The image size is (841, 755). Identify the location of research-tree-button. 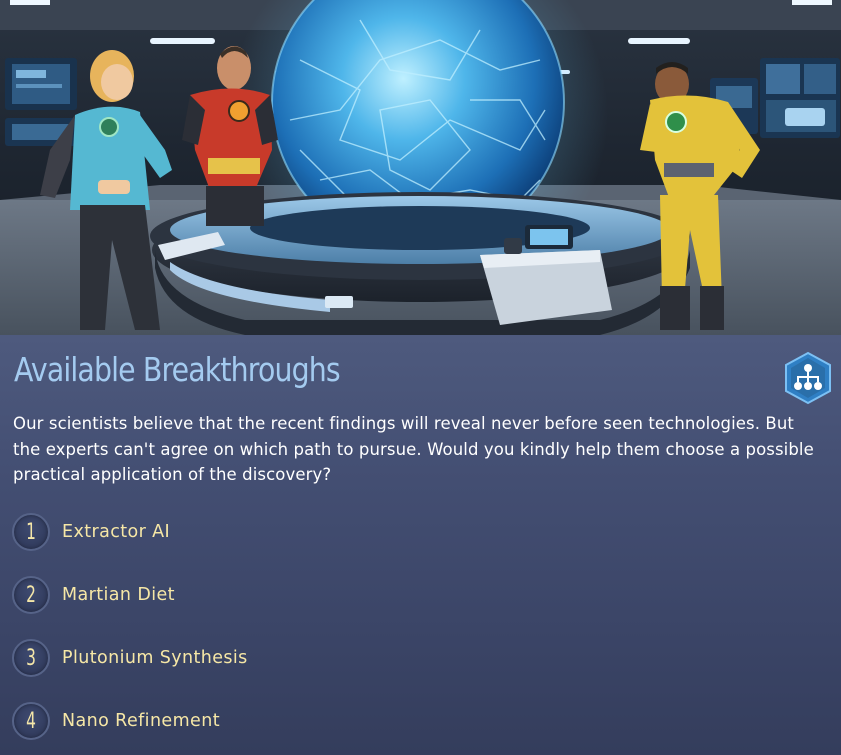
(808, 378).